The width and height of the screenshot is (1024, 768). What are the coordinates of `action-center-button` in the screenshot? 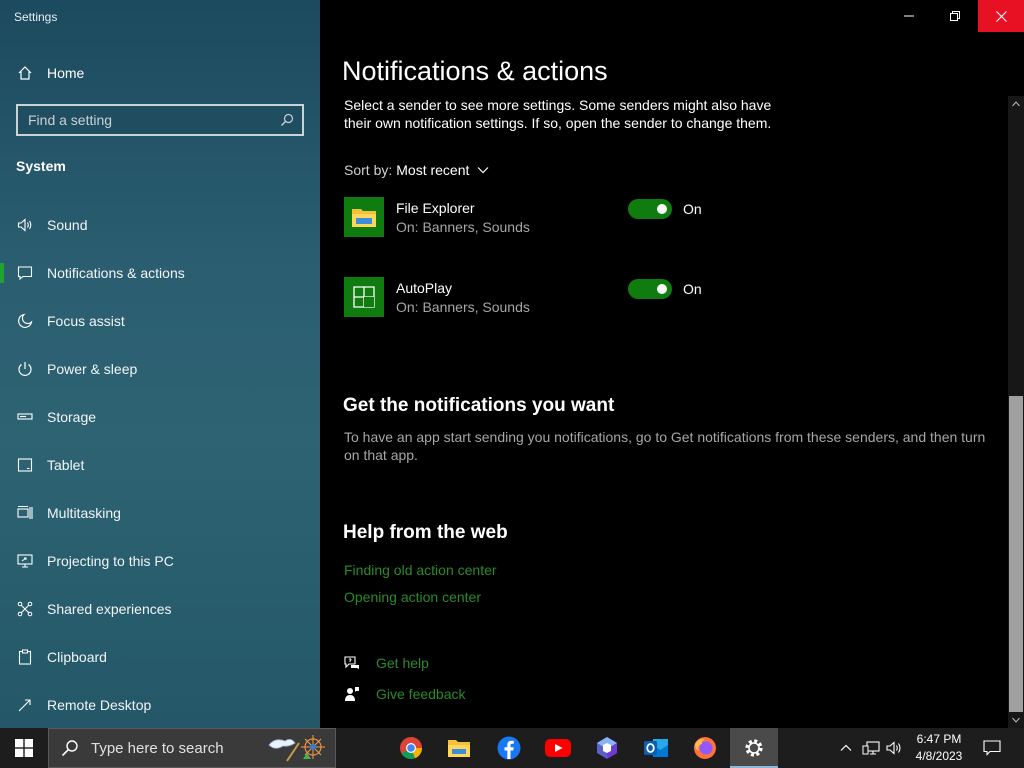 It's located at (992, 748).